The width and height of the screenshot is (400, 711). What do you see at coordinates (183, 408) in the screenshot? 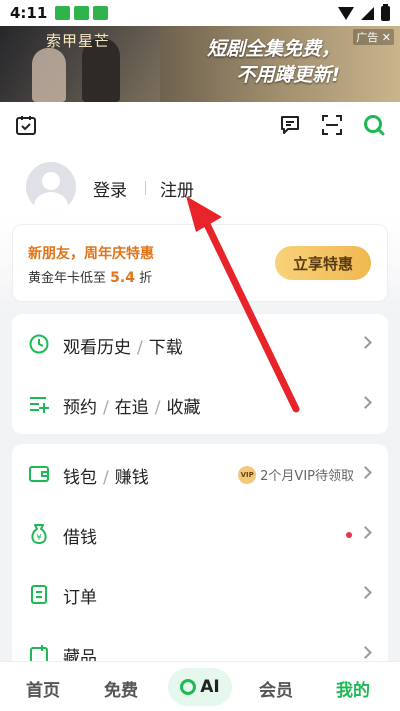
I see `favorites-text: 收藏` at bounding box center [183, 408].